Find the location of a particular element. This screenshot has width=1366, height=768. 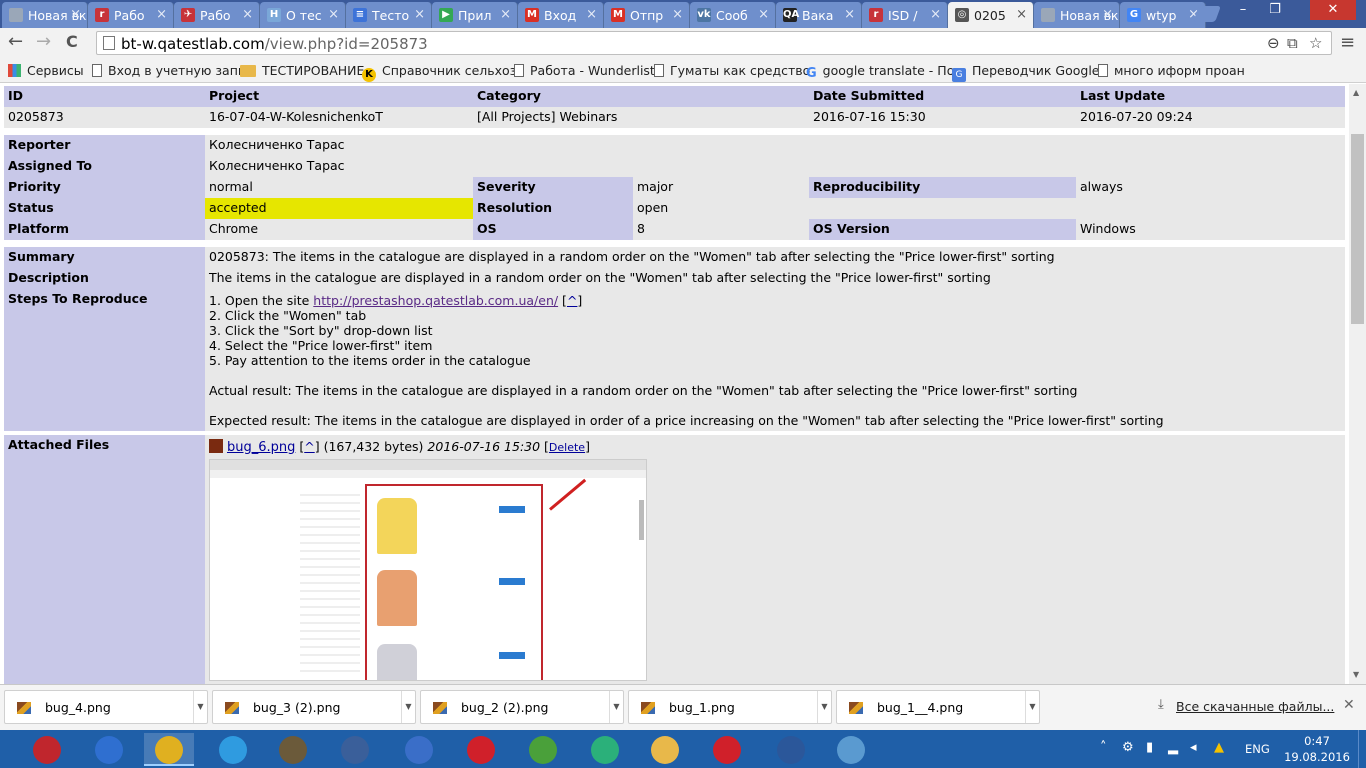

scroll-up-arrow-icon: ▲ is located at coordinates (1356, 92).